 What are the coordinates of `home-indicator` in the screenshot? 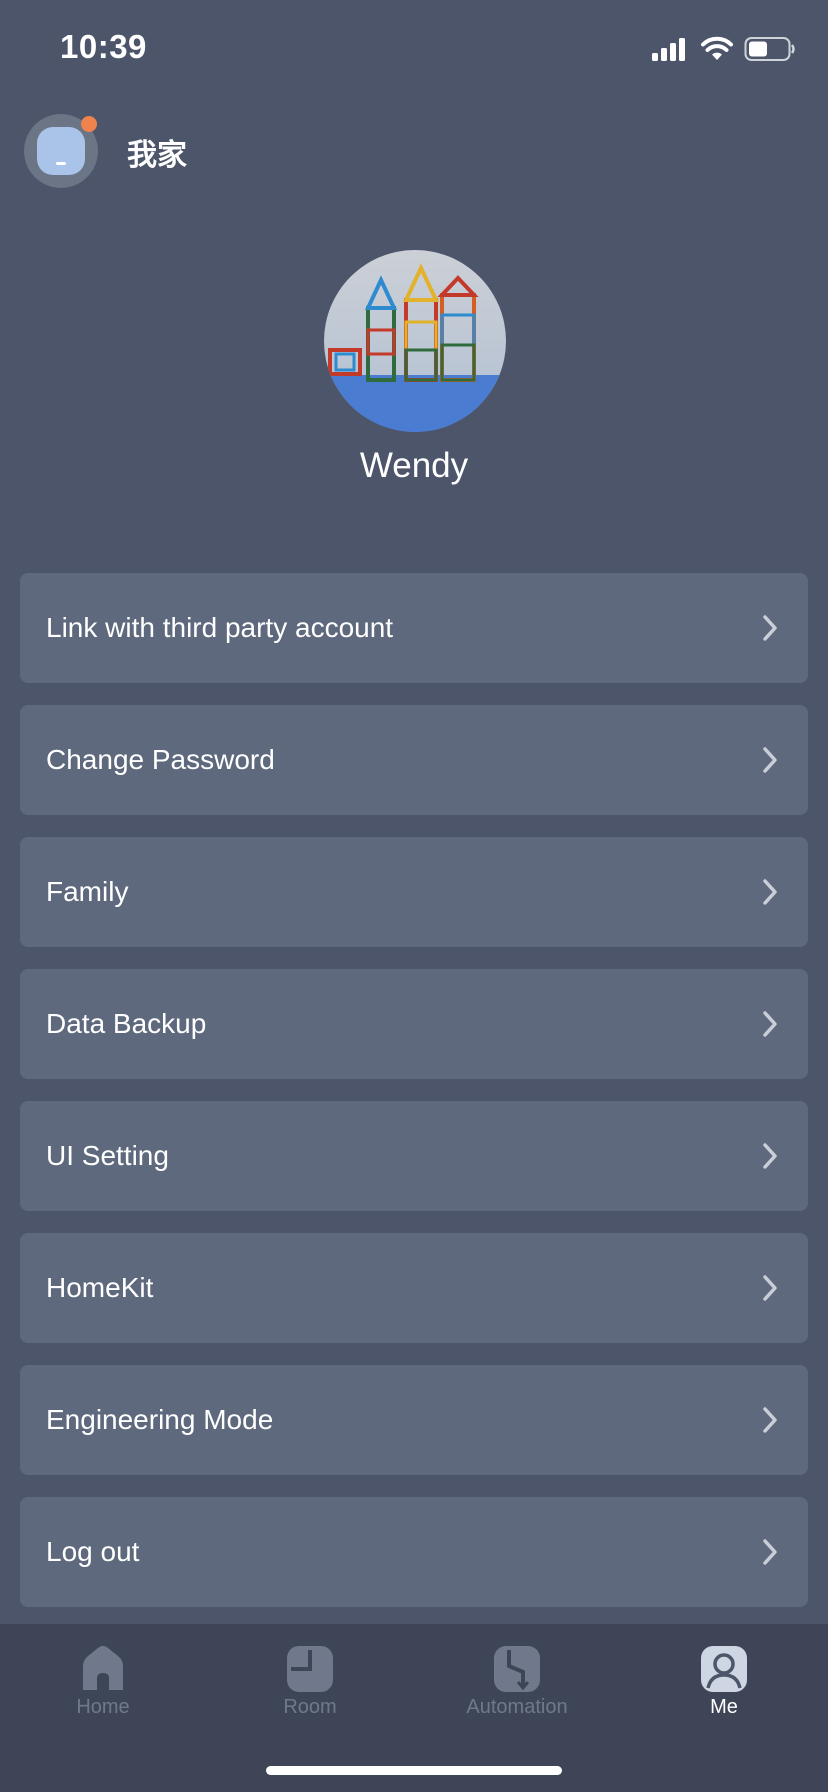 It's located at (414, 1770).